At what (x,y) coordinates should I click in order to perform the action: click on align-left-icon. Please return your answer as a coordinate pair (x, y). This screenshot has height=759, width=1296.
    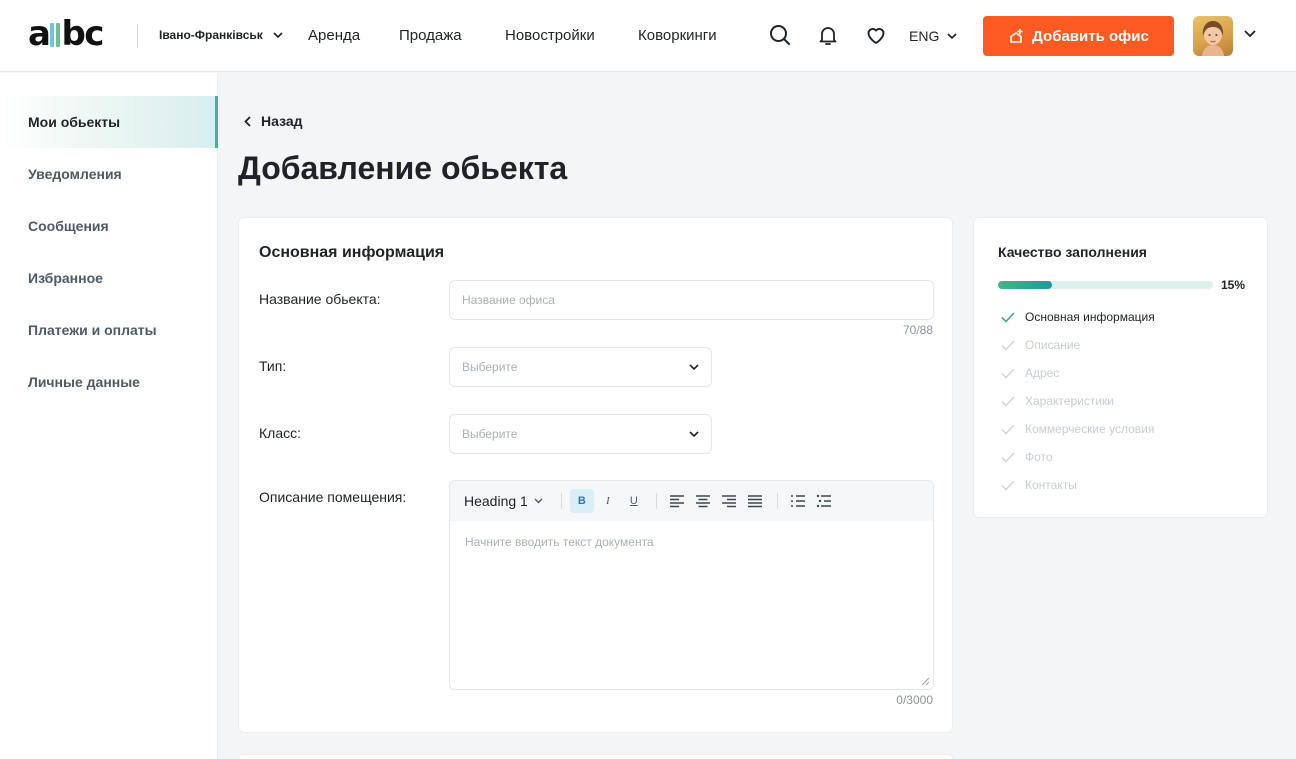
    Looking at the image, I should click on (677, 501).